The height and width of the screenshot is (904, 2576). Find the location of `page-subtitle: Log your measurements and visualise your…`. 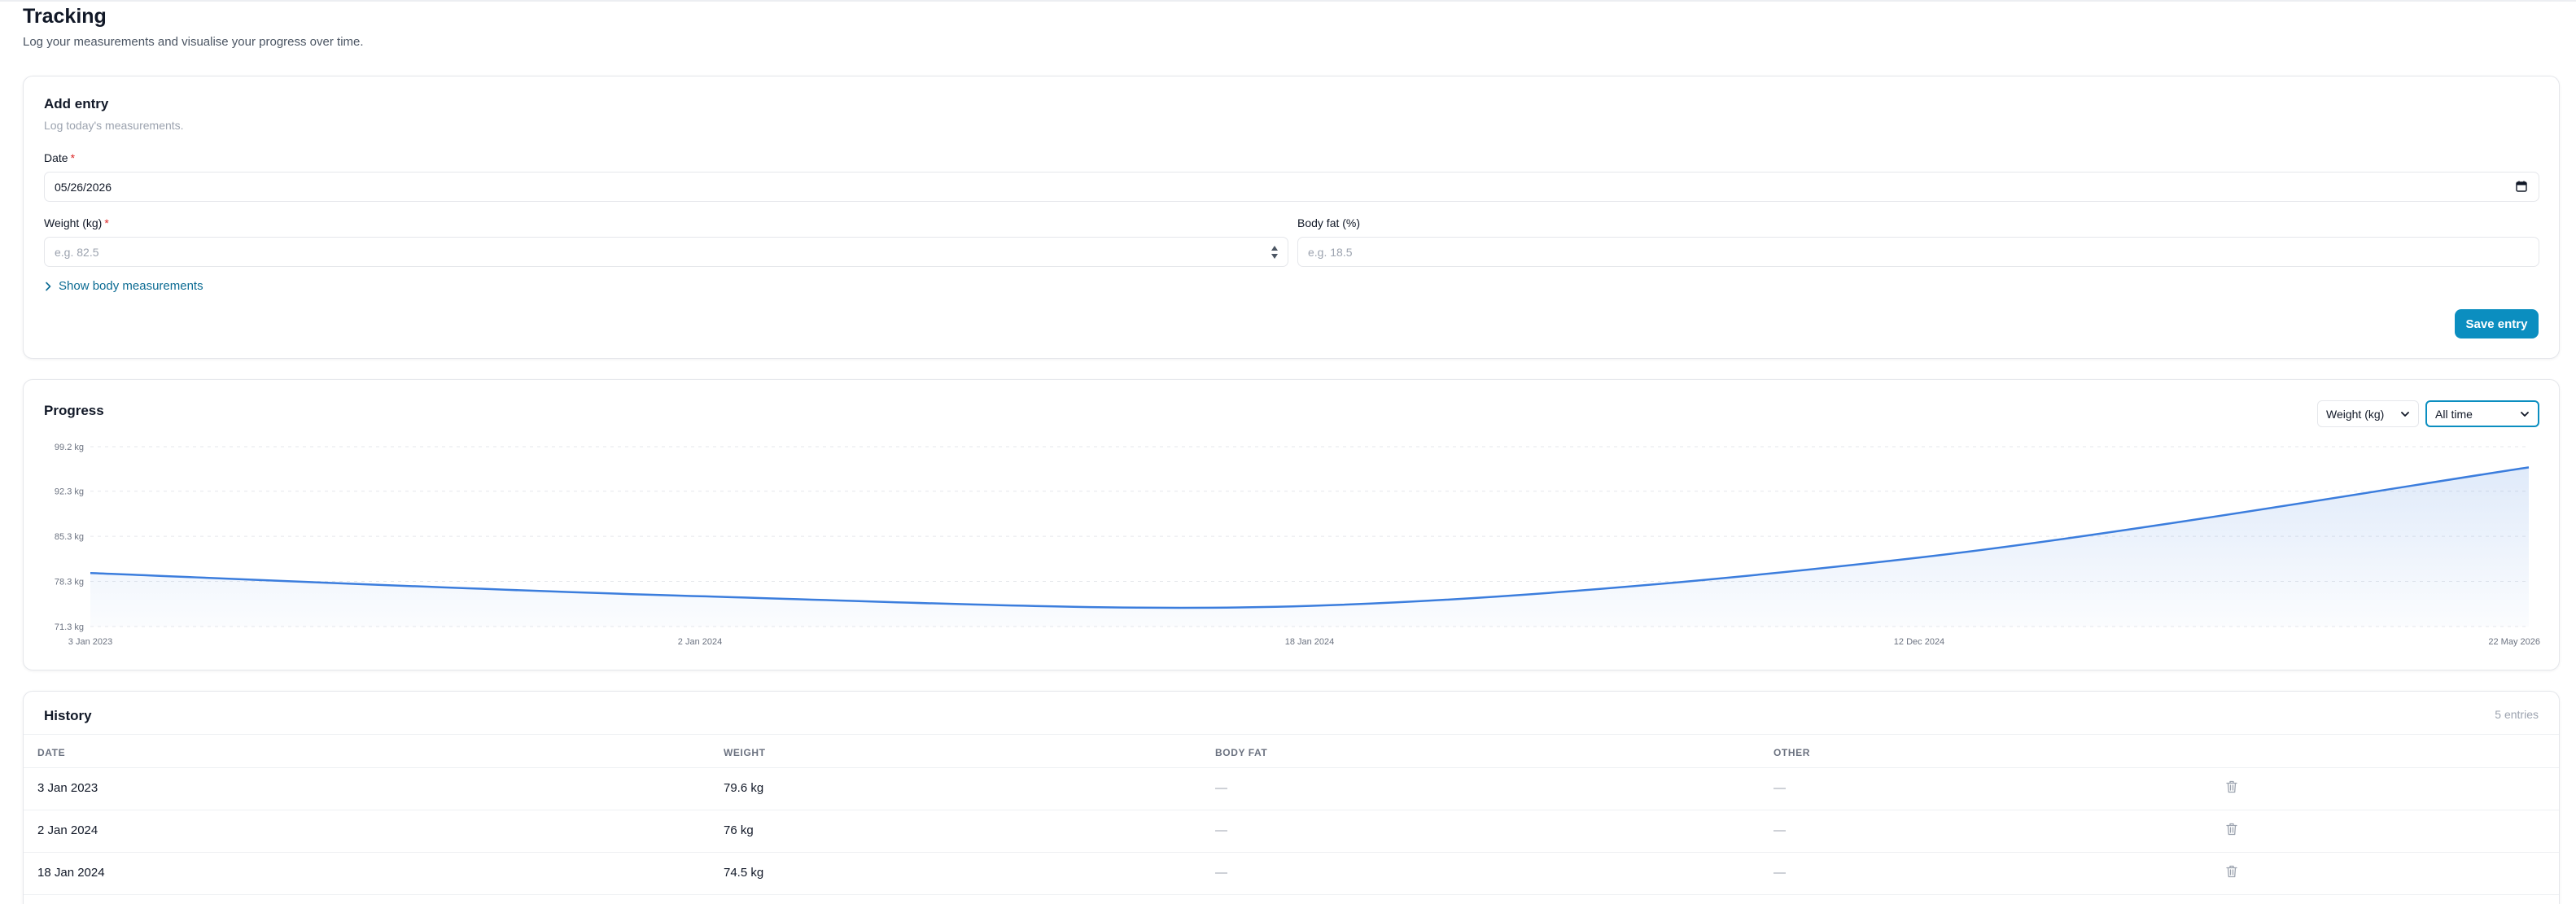

page-subtitle: Log your measurements and visualise your… is located at coordinates (193, 42).